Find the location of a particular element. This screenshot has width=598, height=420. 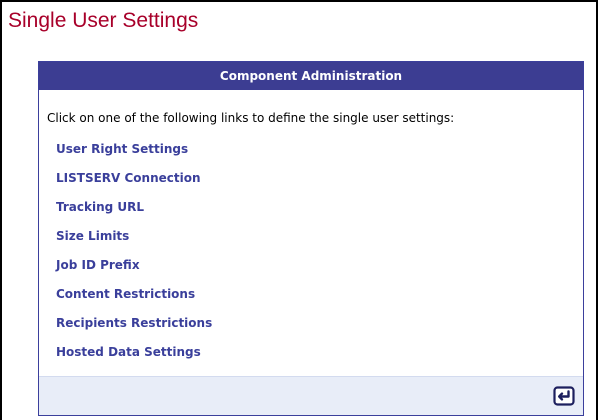

content-restrictions-link: Content Restrictions is located at coordinates (125, 294).